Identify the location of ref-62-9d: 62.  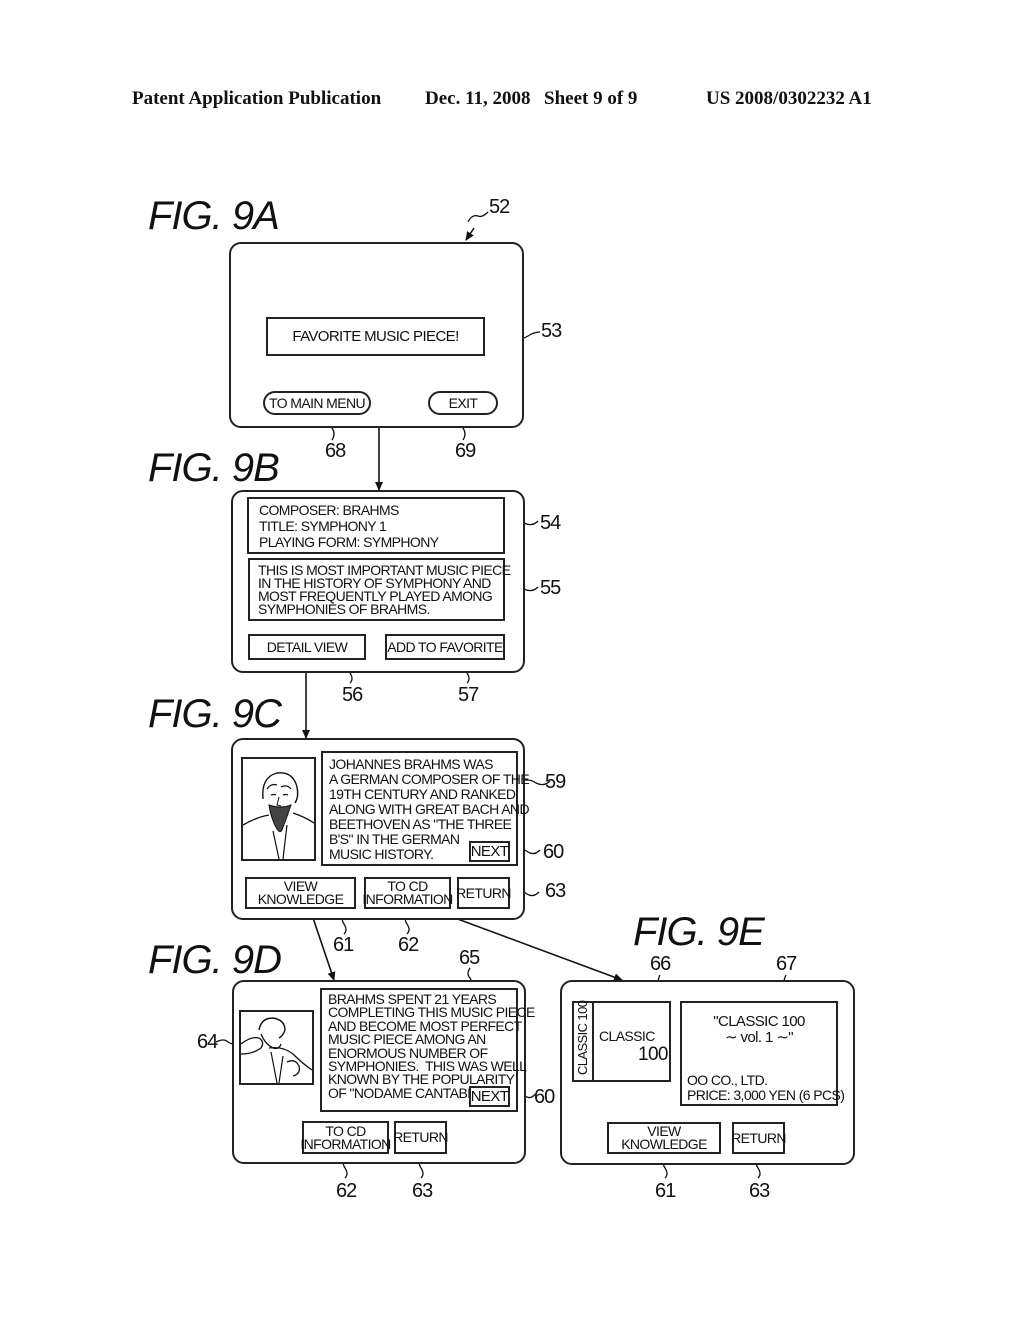
(346, 1191).